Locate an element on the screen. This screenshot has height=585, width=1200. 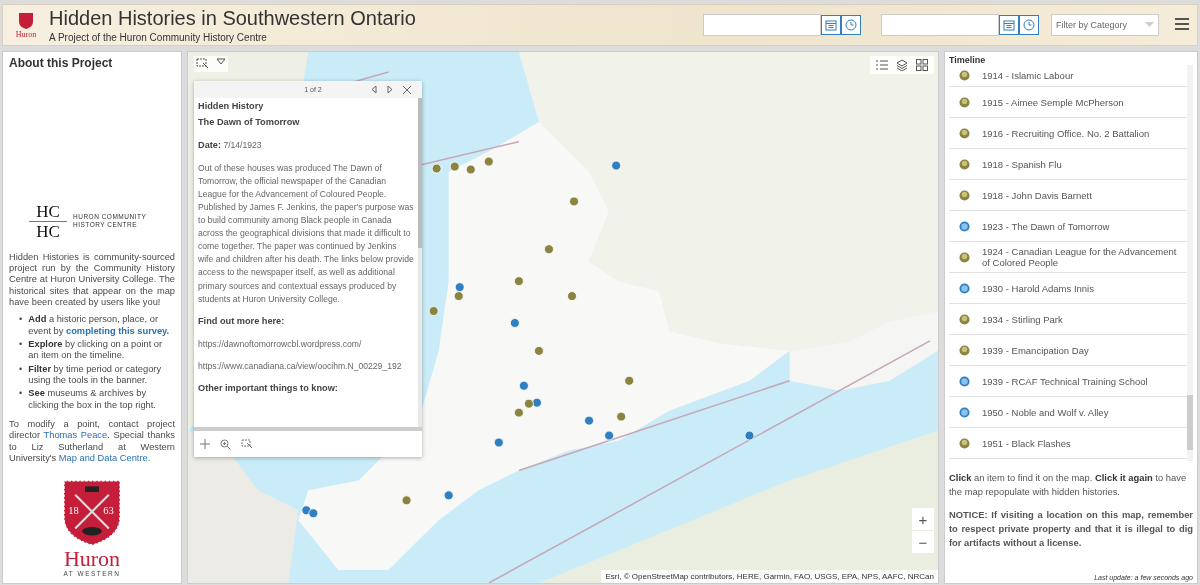
section-heading: Find out more here: is located at coordinates (242, 321).